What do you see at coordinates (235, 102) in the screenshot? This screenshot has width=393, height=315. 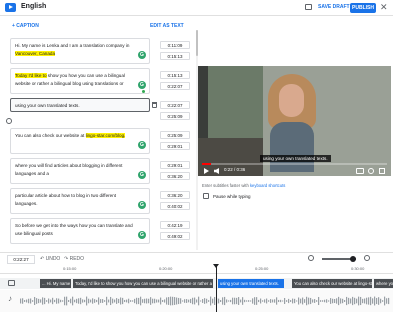 I see `video-window-bg` at bounding box center [235, 102].